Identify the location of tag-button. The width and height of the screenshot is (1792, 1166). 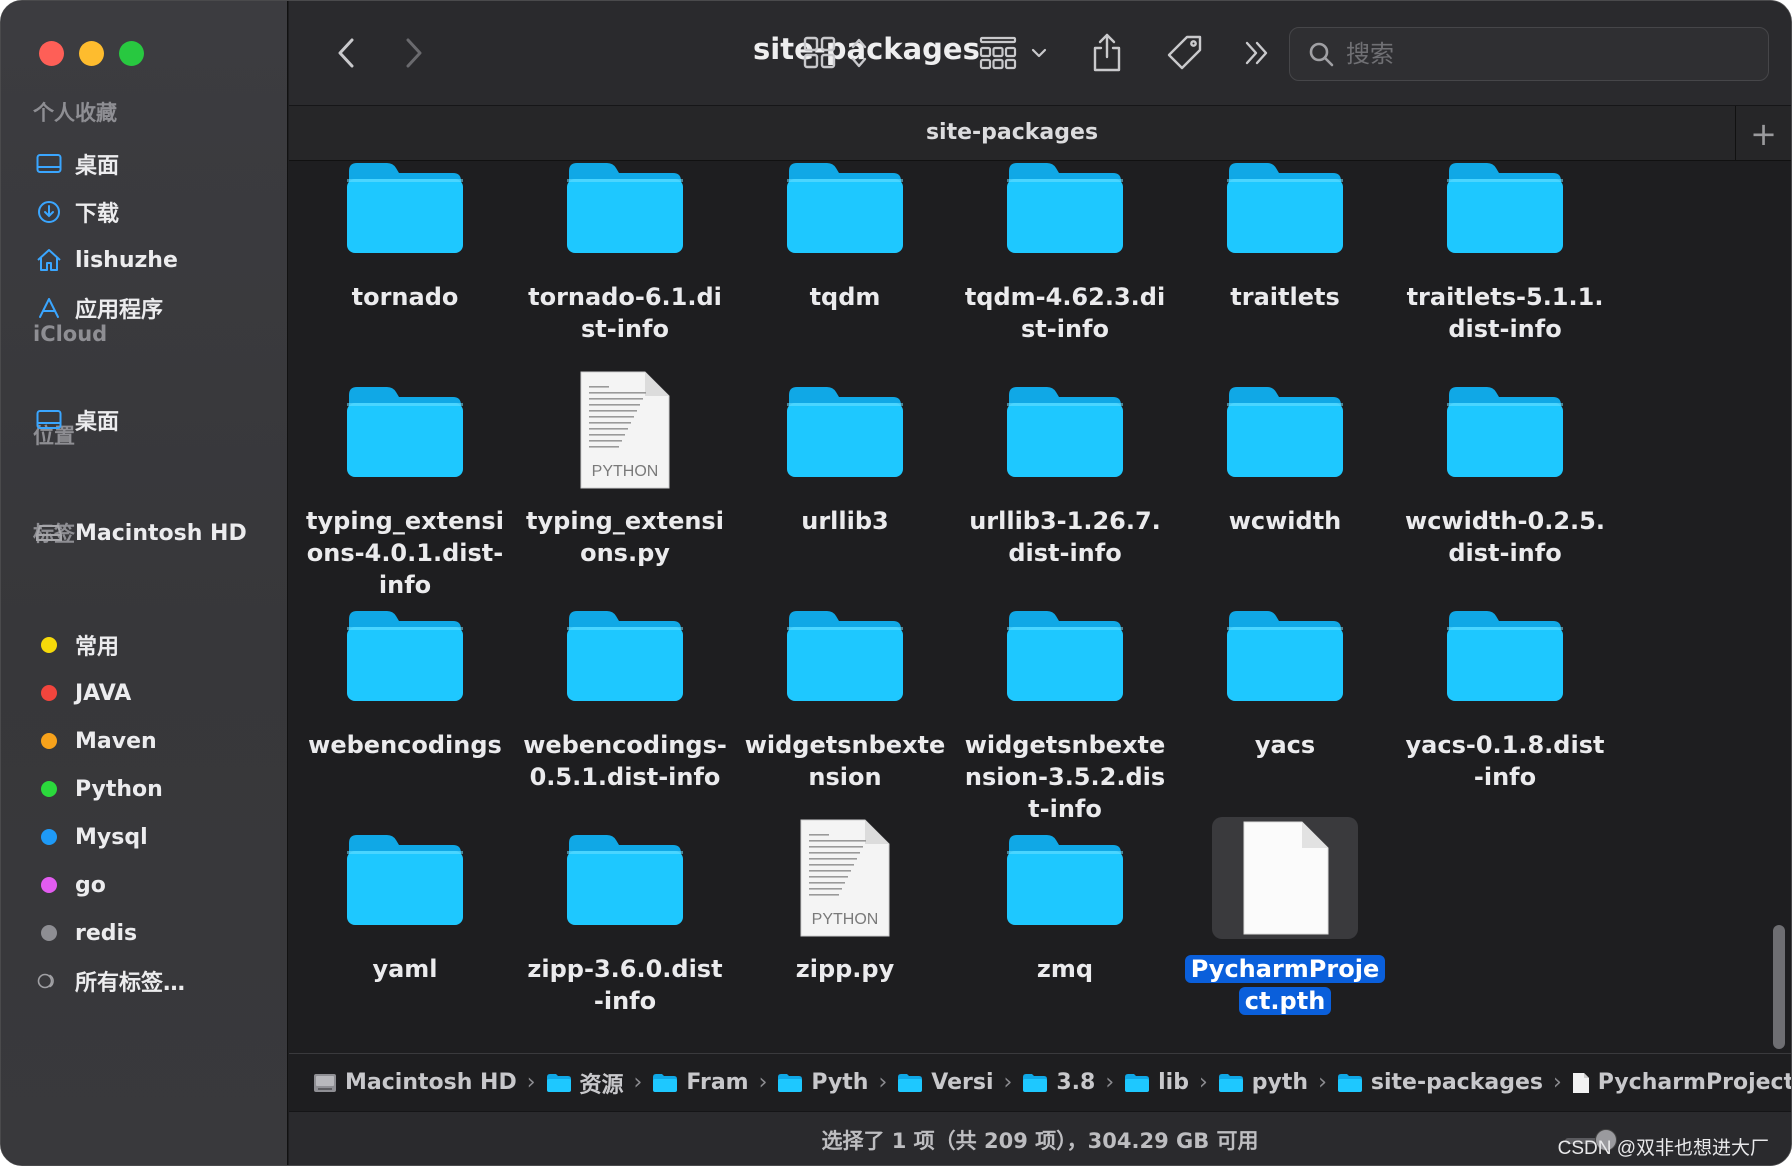
(1185, 53).